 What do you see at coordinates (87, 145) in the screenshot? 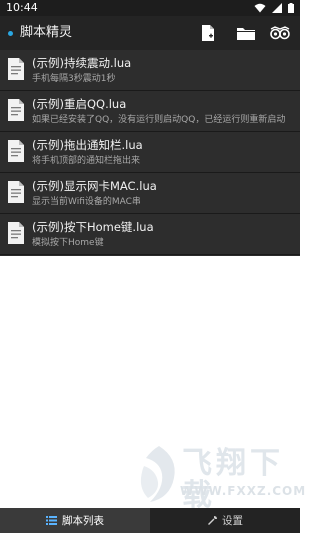
I see `script-title: (示例)拖出通知栏.lua` at bounding box center [87, 145].